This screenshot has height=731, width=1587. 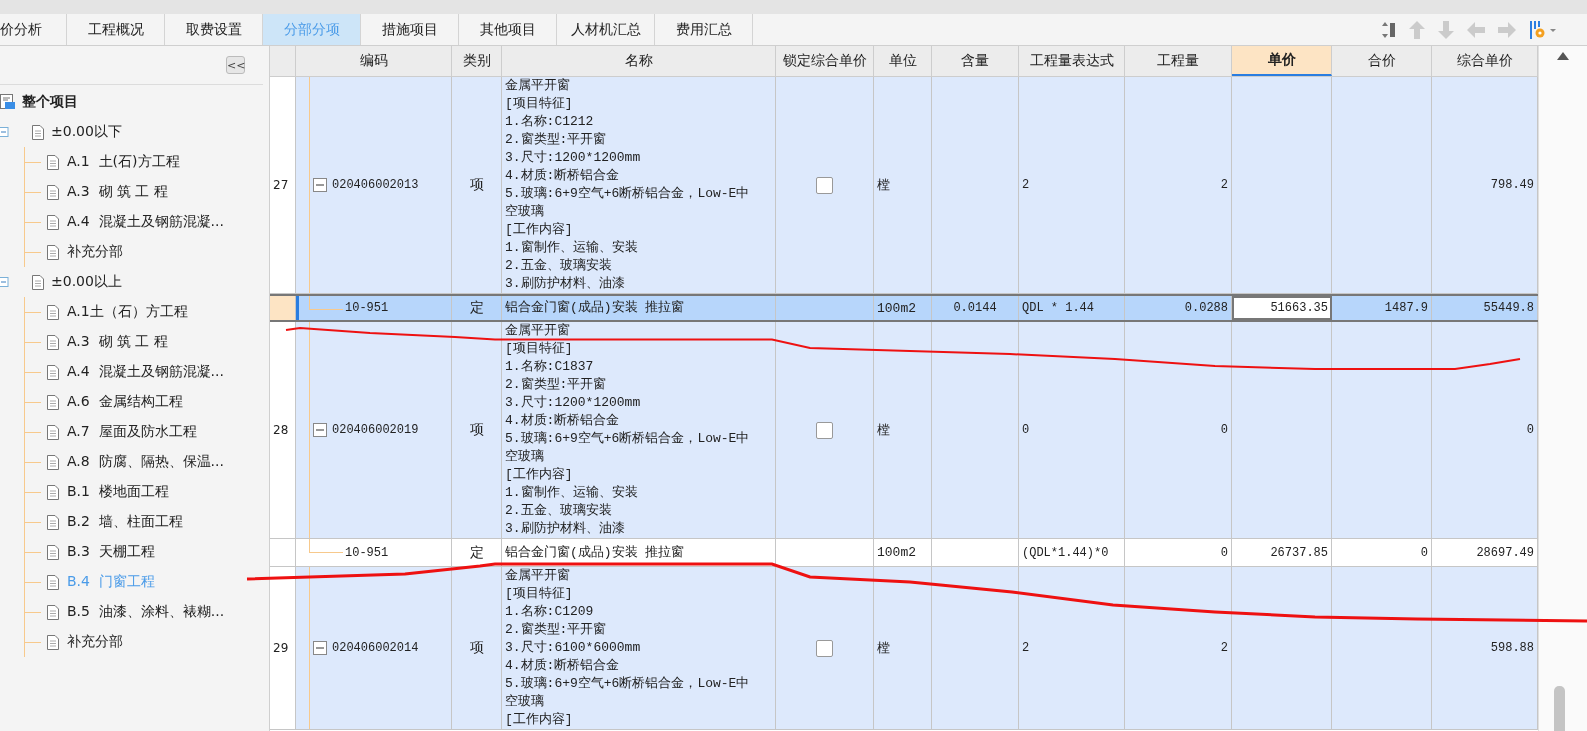 What do you see at coordinates (374, 61) in the screenshot?
I see `column-header: 编码` at bounding box center [374, 61].